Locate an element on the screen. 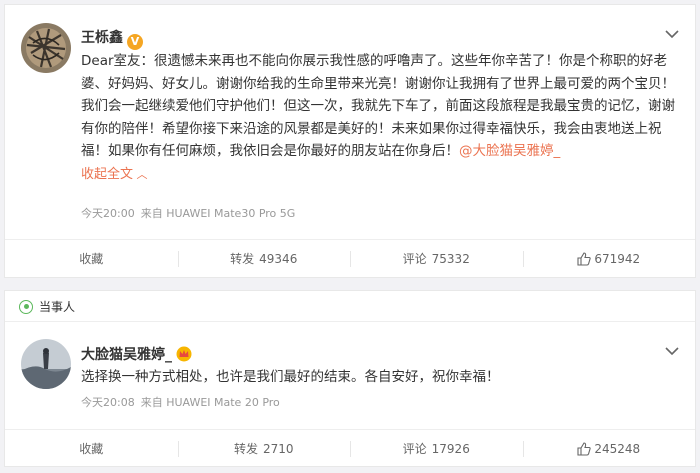  post-meta: 今天20:08 来自 HUAWEI Mate 20 Pro is located at coordinates (180, 402).